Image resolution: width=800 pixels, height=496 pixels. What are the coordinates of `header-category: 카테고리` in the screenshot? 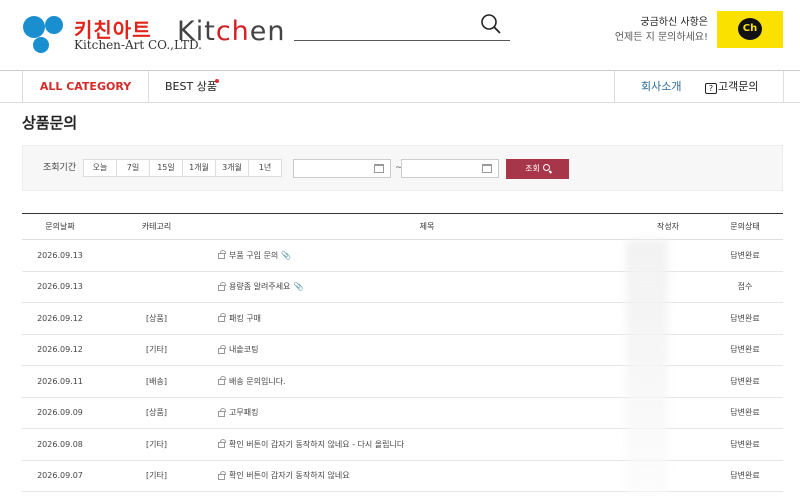 It's located at (156, 226).